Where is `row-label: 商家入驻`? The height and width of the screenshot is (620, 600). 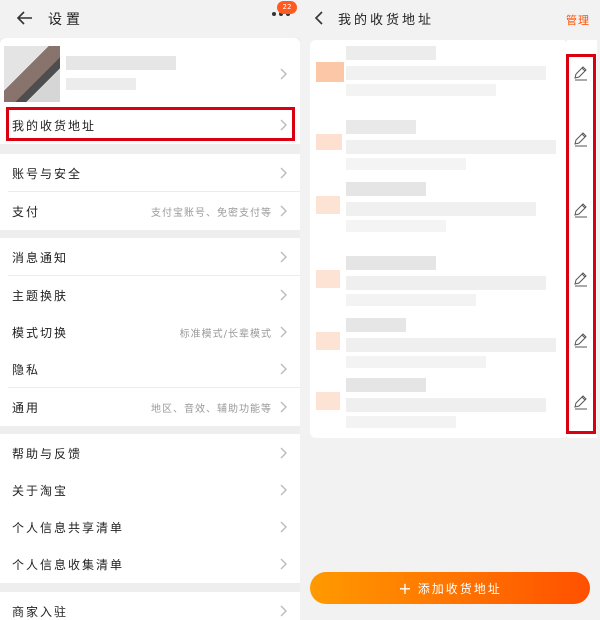 row-label: 商家入驻 is located at coordinates (40, 612).